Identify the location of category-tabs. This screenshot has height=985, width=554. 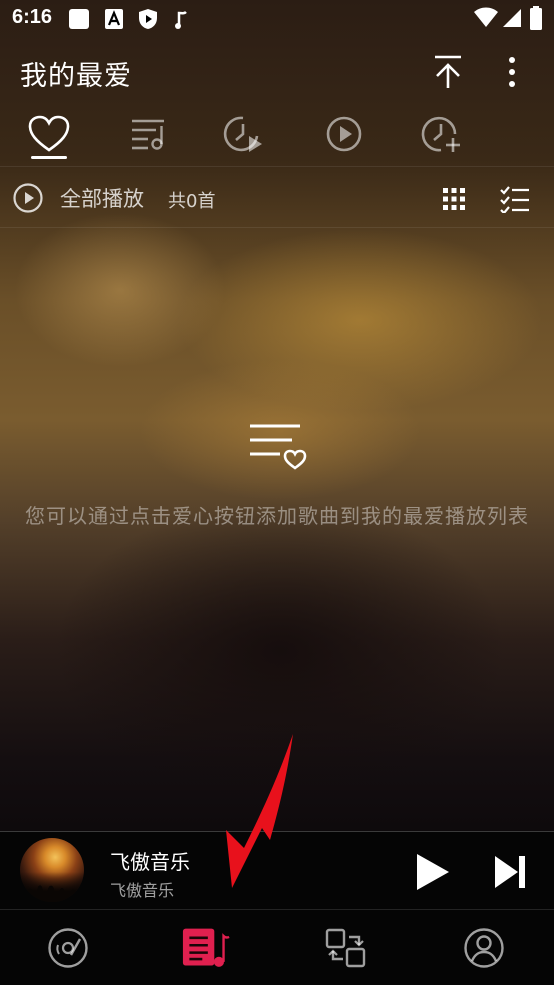
(277, 135).